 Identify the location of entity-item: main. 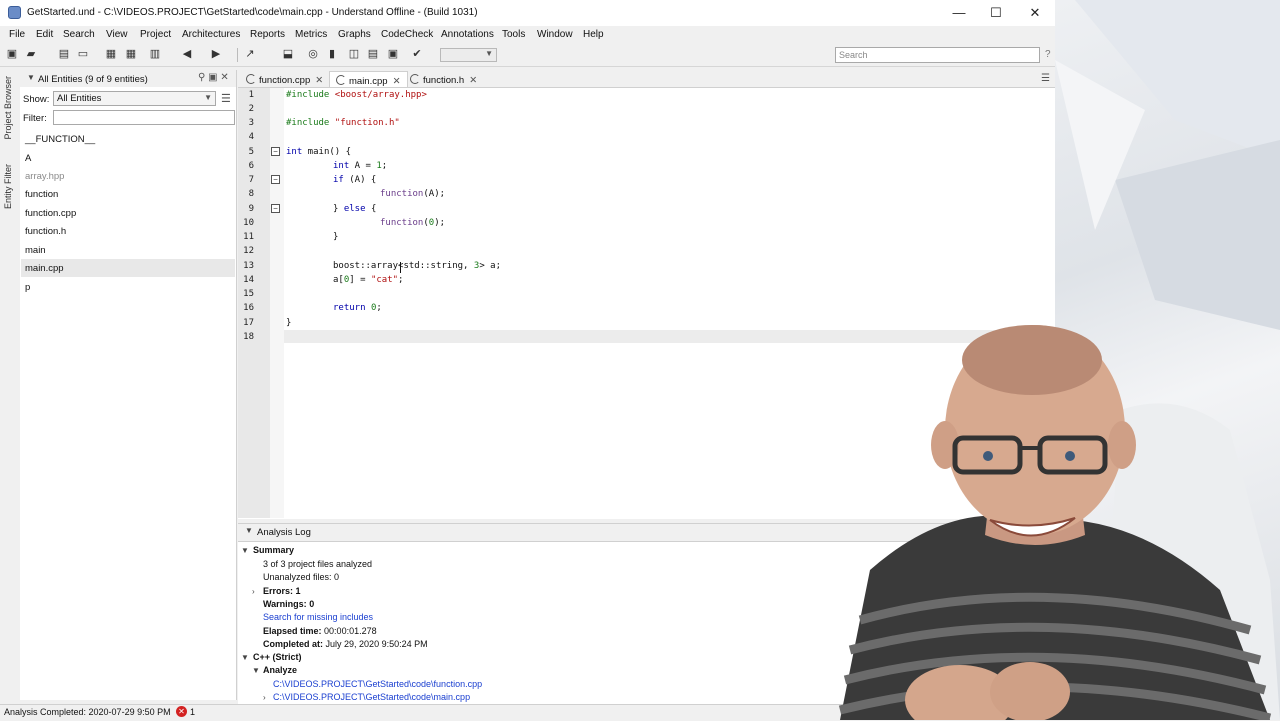
(35, 250).